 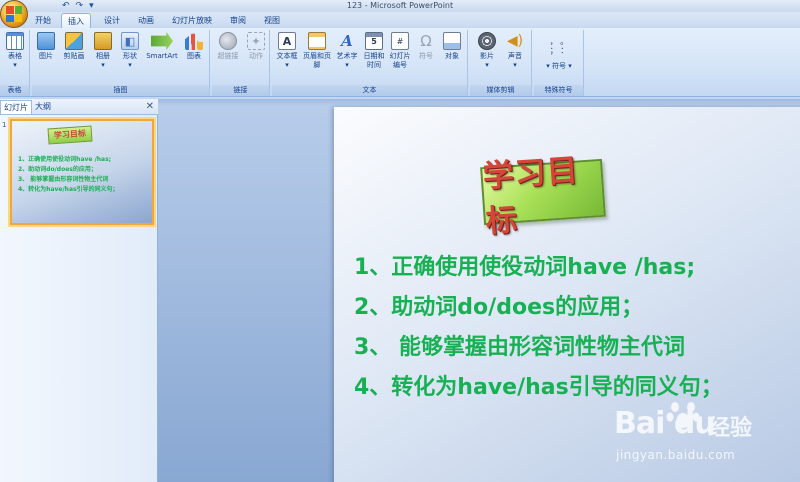 What do you see at coordinates (559, 46) in the screenshot?
I see `special-symbol-icon: ， 。； ：` at bounding box center [559, 46].